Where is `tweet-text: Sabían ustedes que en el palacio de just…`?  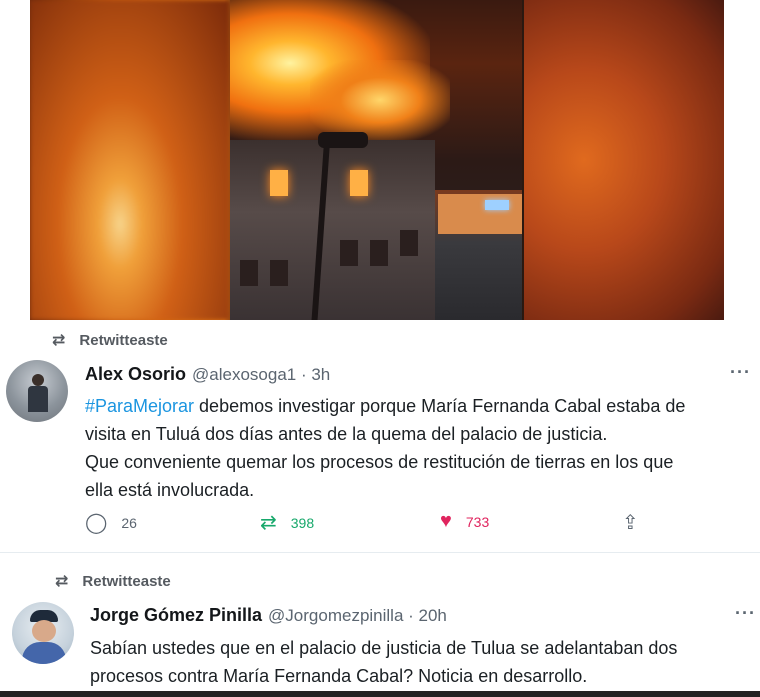 tweet-text: Sabían ustedes que en el palacio de just… is located at coordinates (384, 662).